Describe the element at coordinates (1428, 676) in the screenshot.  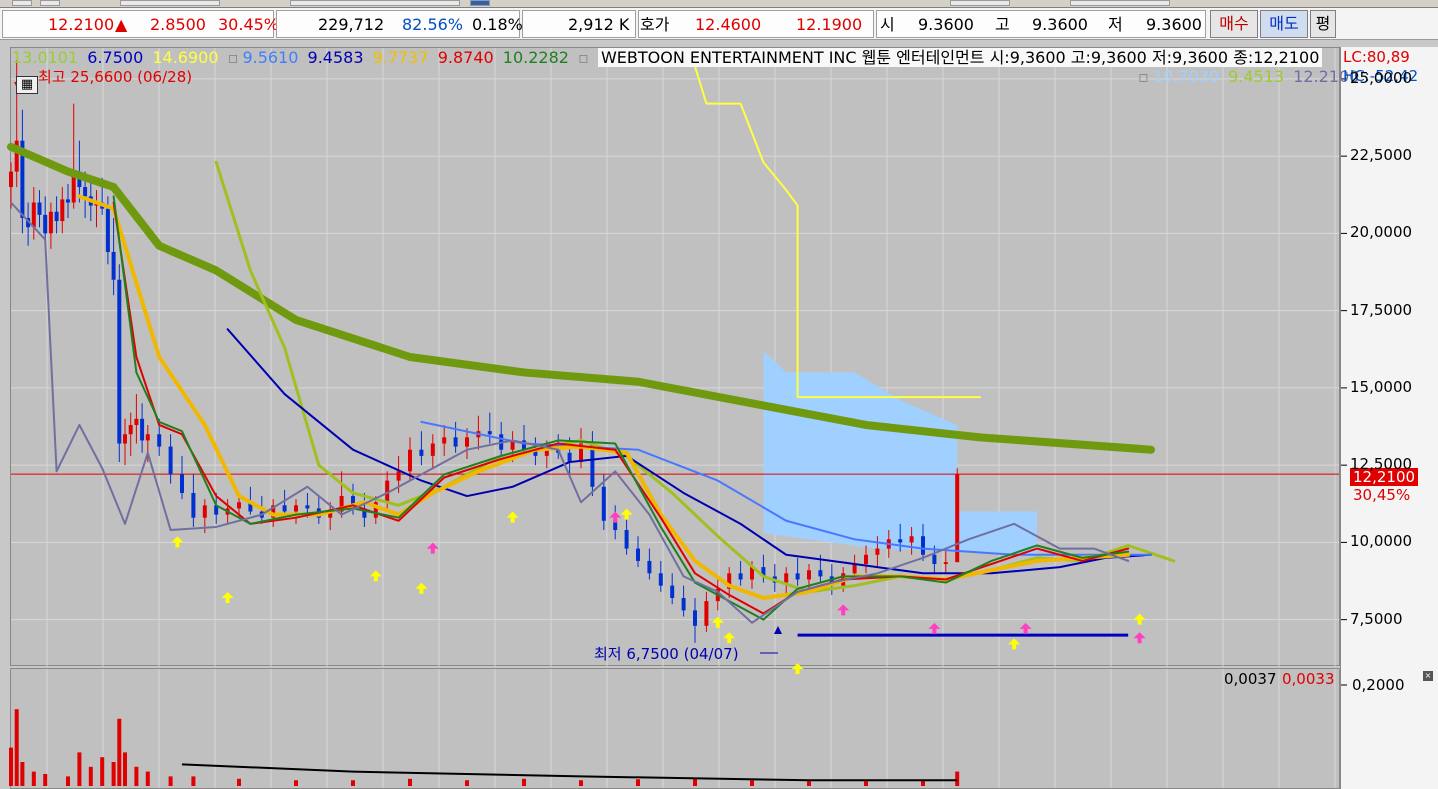
I see `panel-close-icon: ×` at that location.